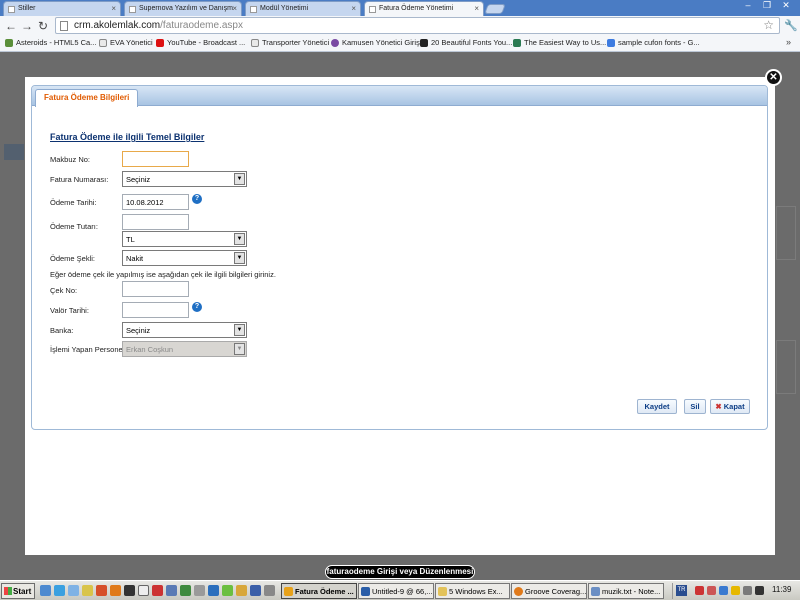  I want to click on odeme-tutari-label: Ödeme Tutarı:, so click(74, 226).